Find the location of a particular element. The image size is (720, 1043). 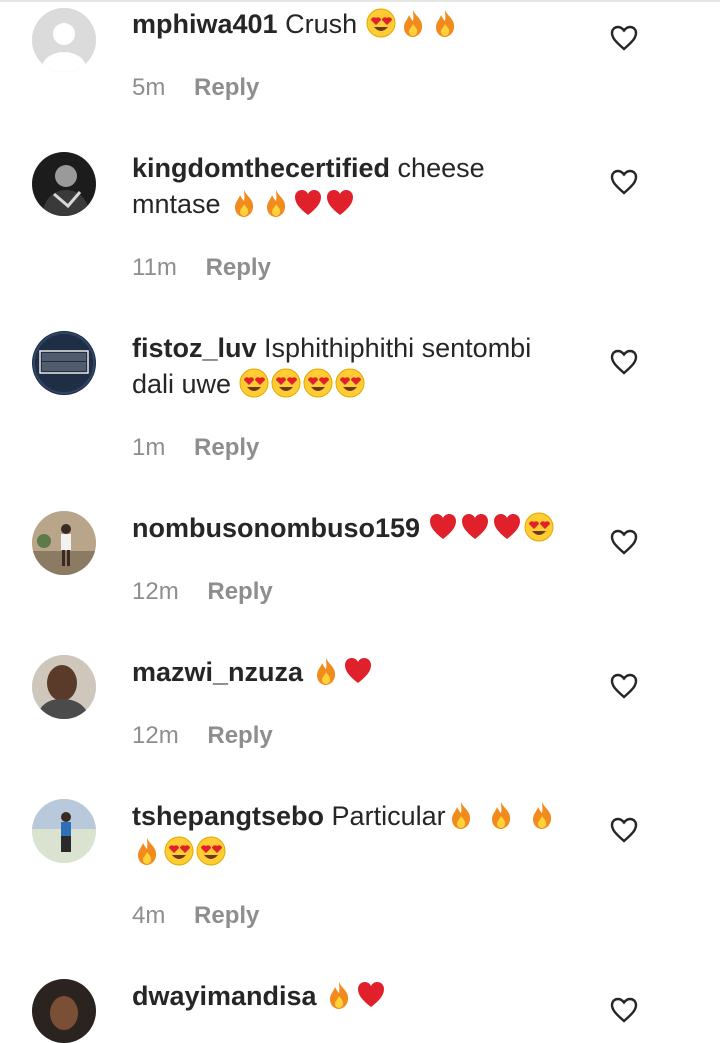

comment-text: mphiwa401 Crush is located at coordinates (352, 24).